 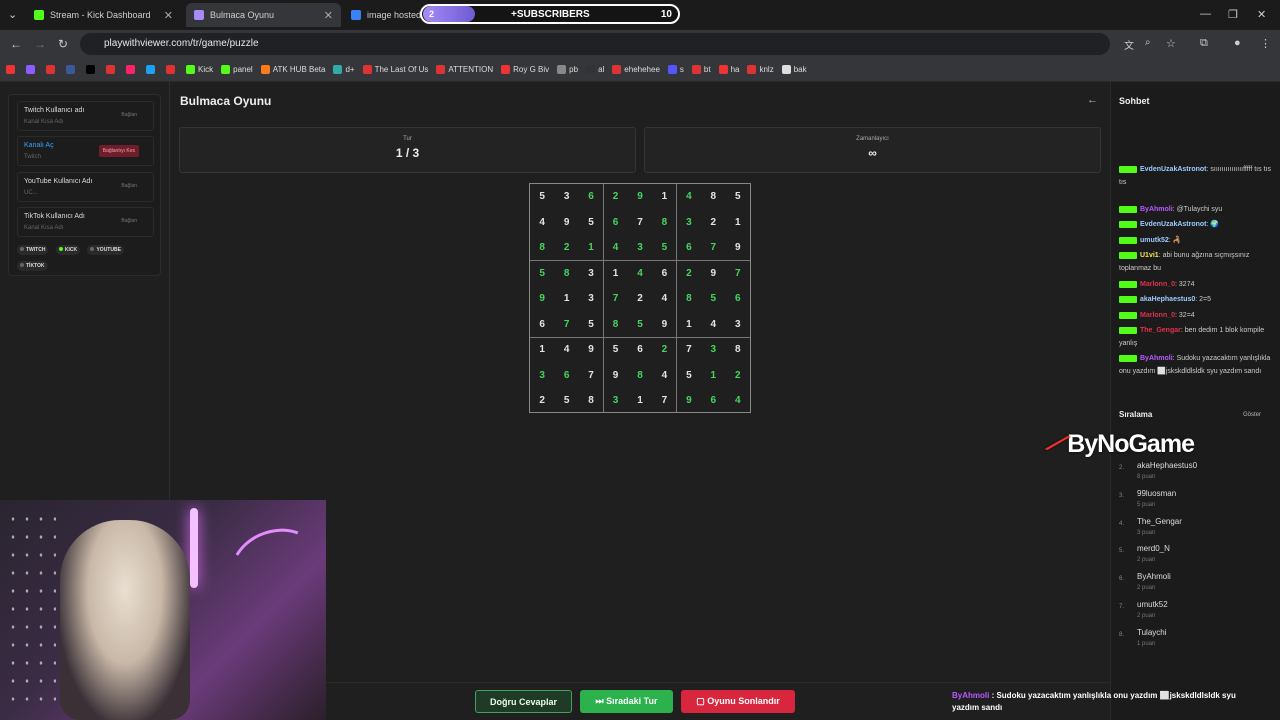 What do you see at coordinates (1265, 43) in the screenshot?
I see `menu-icon: ⋮` at bounding box center [1265, 43].